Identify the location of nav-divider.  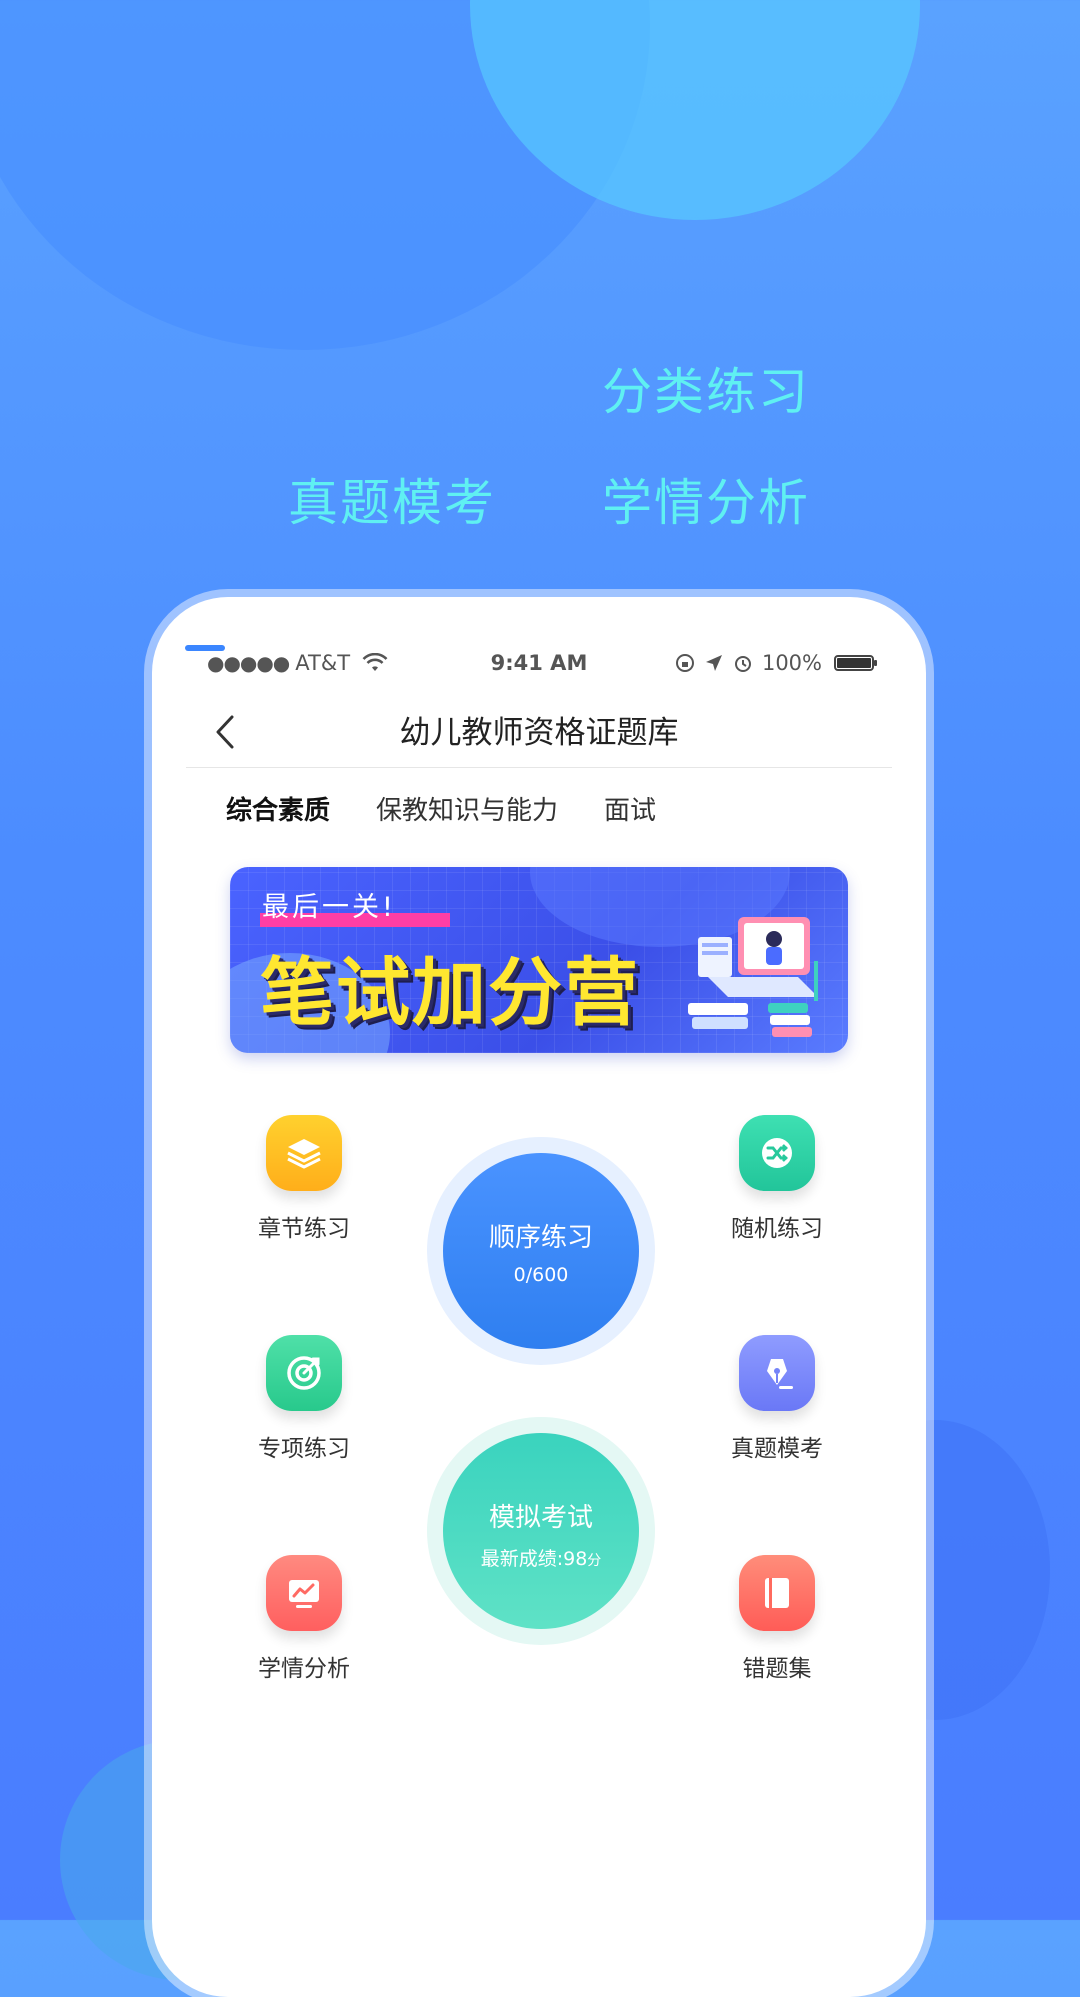
(539, 767).